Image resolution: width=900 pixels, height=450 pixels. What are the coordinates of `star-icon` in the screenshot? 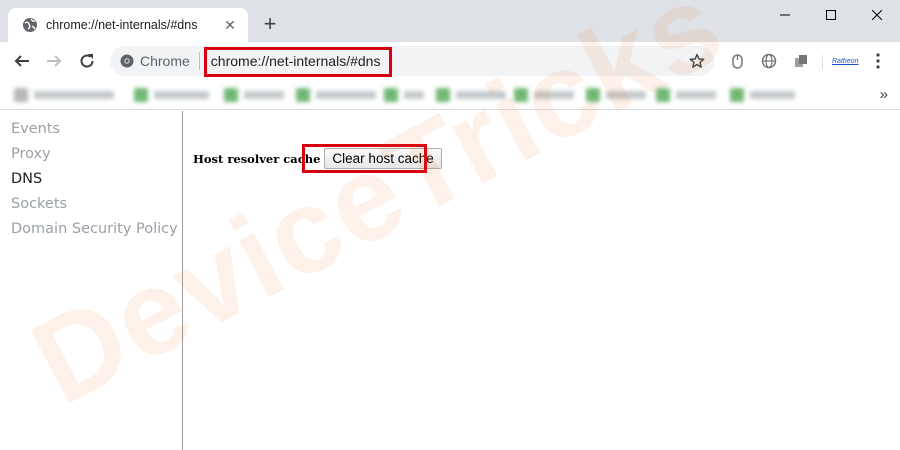 It's located at (697, 60).